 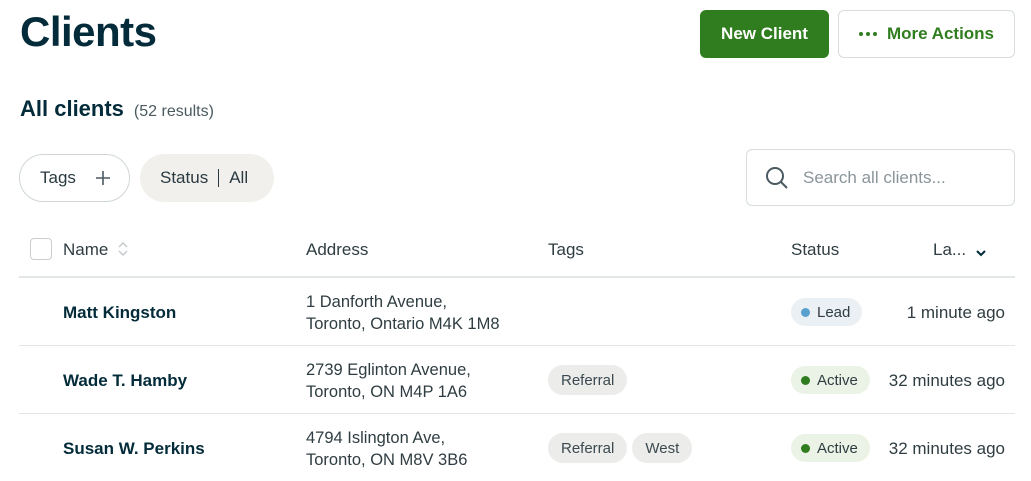 I want to click on search-input, so click(x=903, y=177).